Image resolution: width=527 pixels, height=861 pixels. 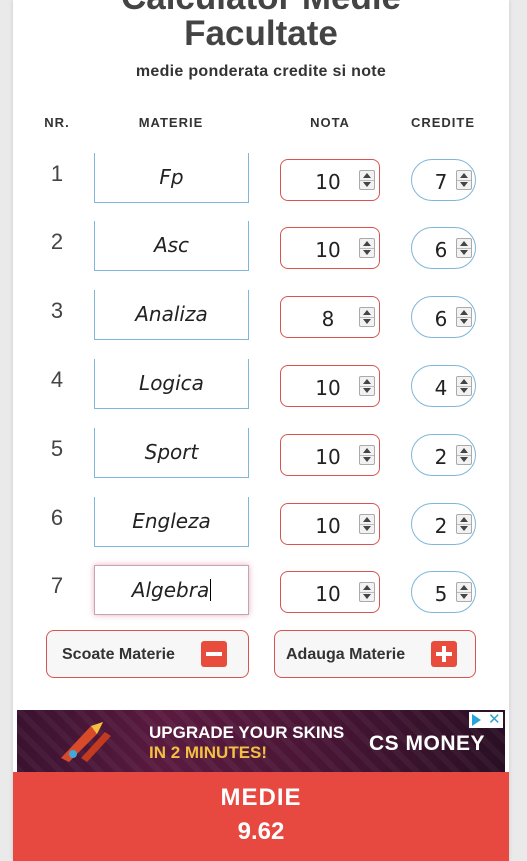 I want to click on result-value: 9.62, so click(x=261, y=831).